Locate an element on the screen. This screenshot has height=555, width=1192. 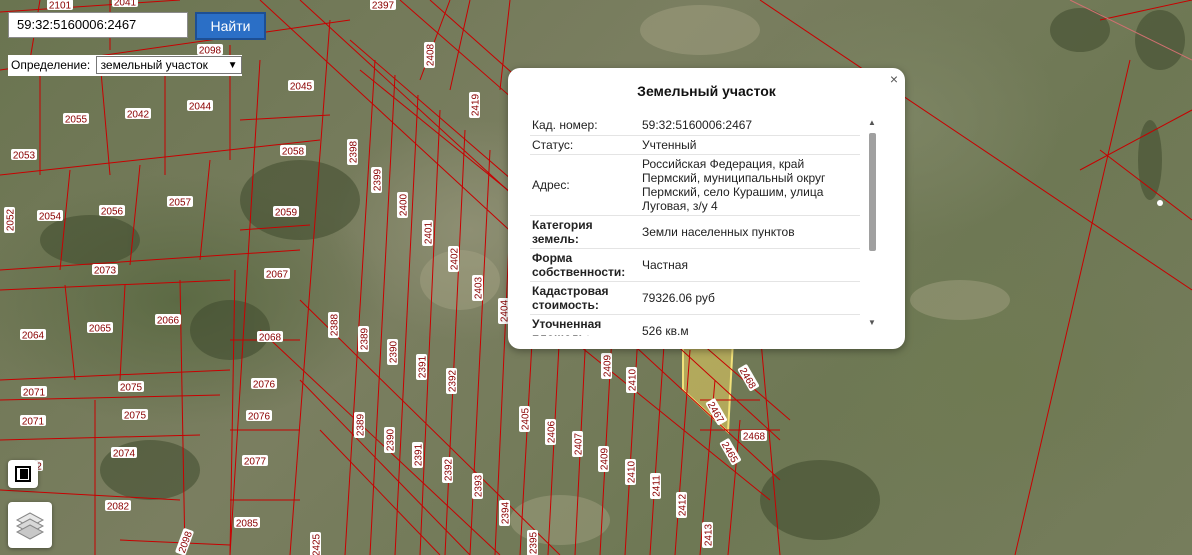
svg-text: 2399 is located at coordinates (378, 179).